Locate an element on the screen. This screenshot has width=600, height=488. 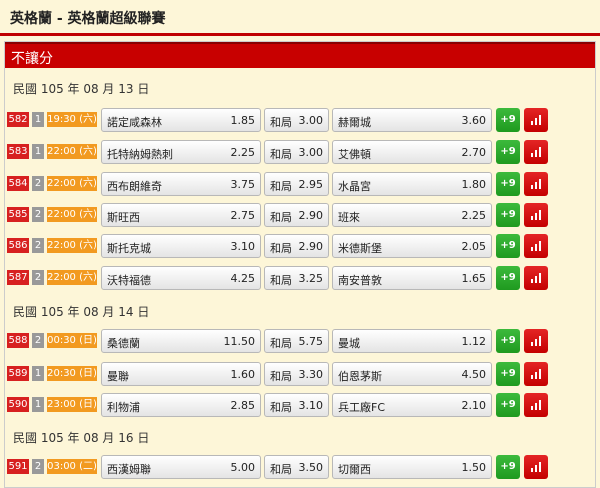
away-team-name: 南安普敦 is located at coordinates (360, 280).